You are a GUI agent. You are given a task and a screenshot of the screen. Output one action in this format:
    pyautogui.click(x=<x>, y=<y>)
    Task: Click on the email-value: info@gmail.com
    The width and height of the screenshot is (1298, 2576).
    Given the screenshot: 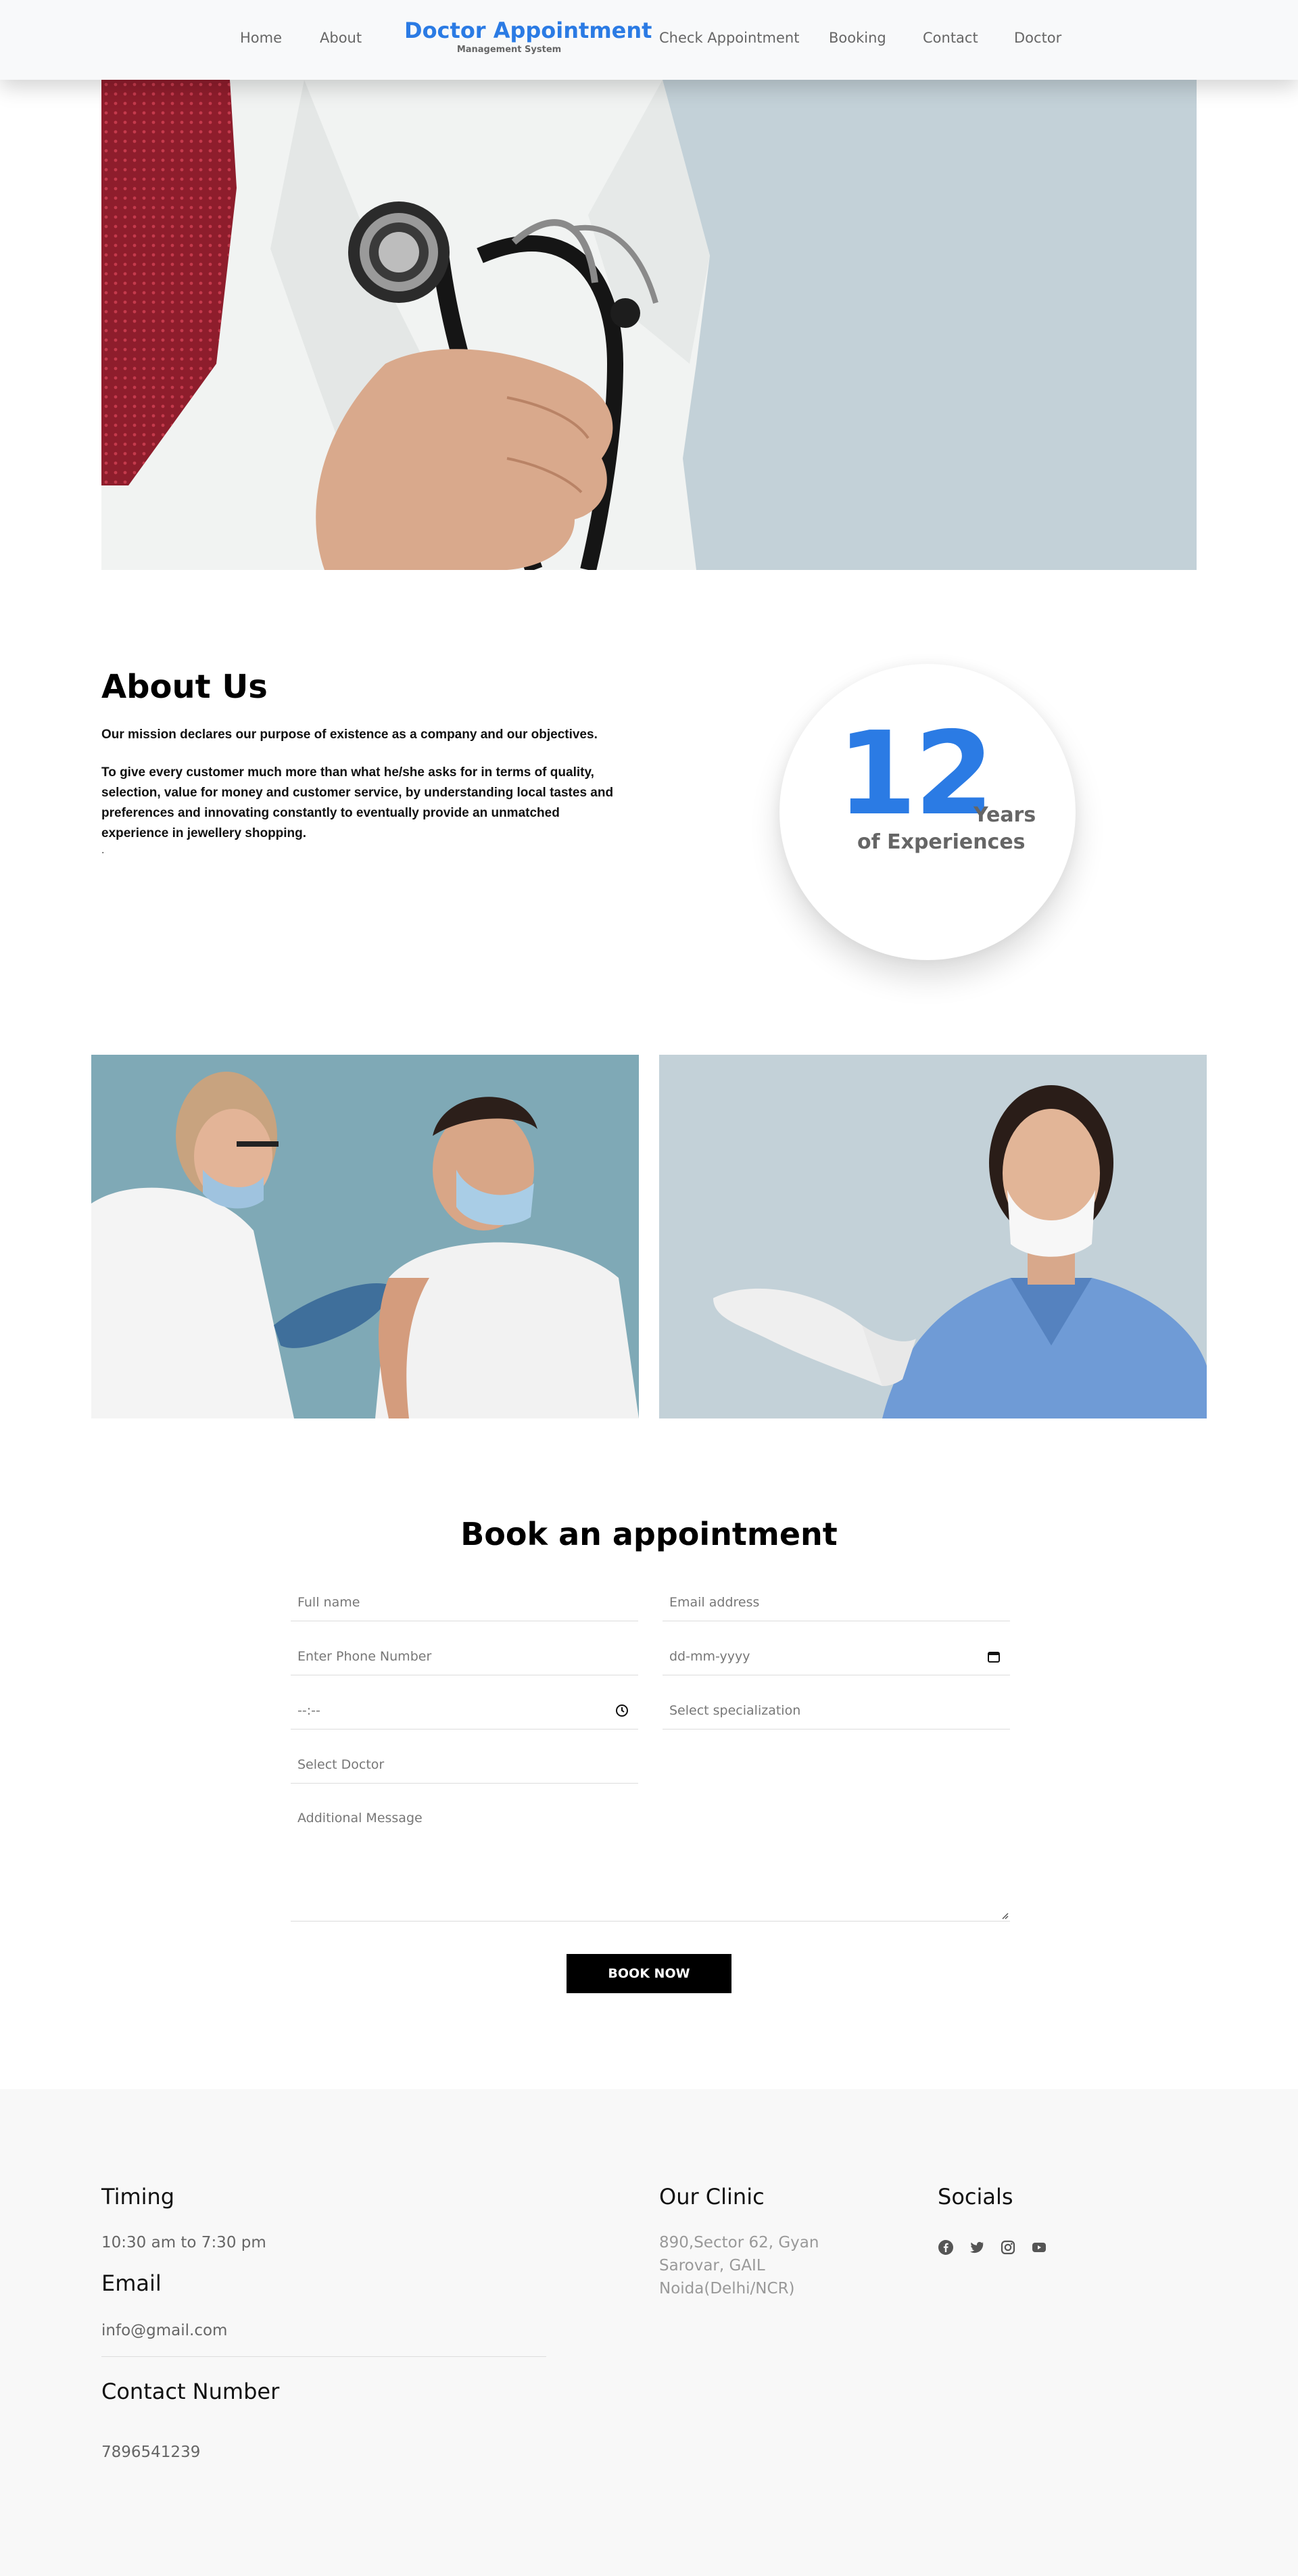 What is the action you would take?
    pyautogui.click(x=164, y=2330)
    